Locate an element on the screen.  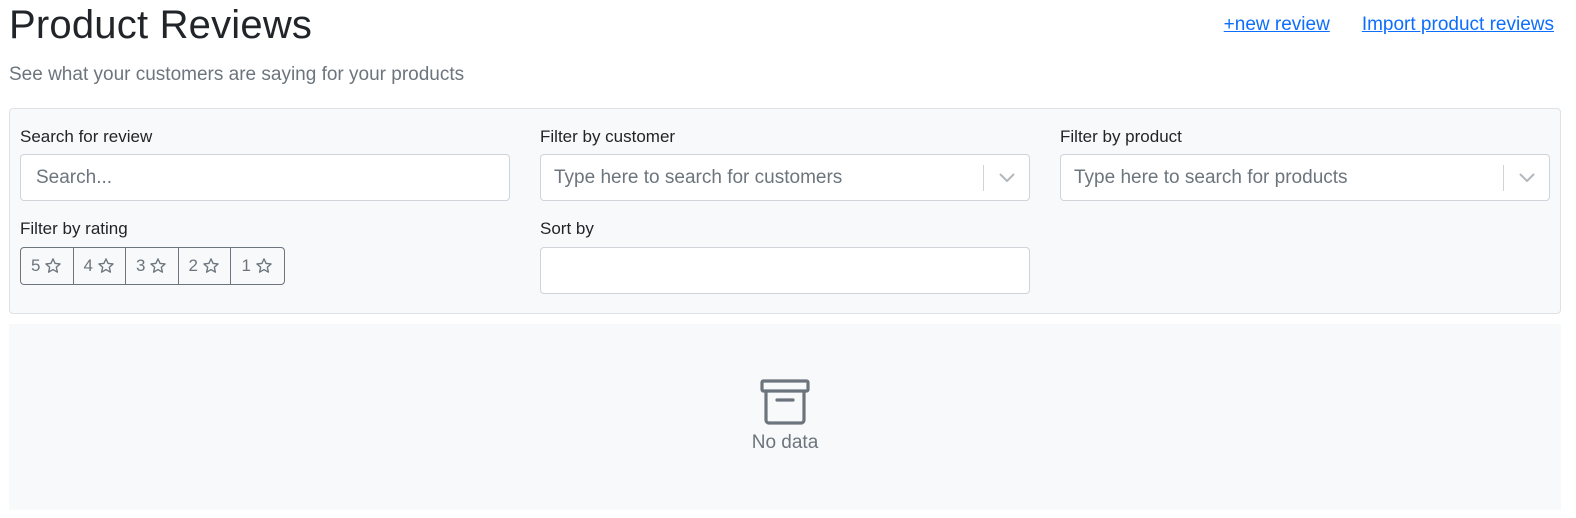
customer-filter-label: Filter by customer is located at coordinates (608, 136).